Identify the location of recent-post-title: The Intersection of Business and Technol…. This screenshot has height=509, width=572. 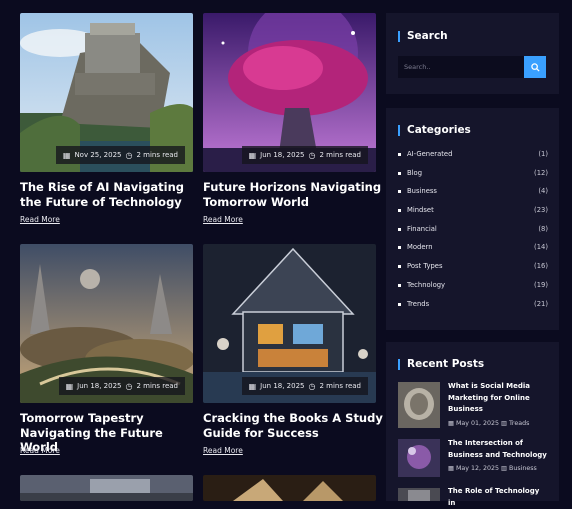
(498, 449).